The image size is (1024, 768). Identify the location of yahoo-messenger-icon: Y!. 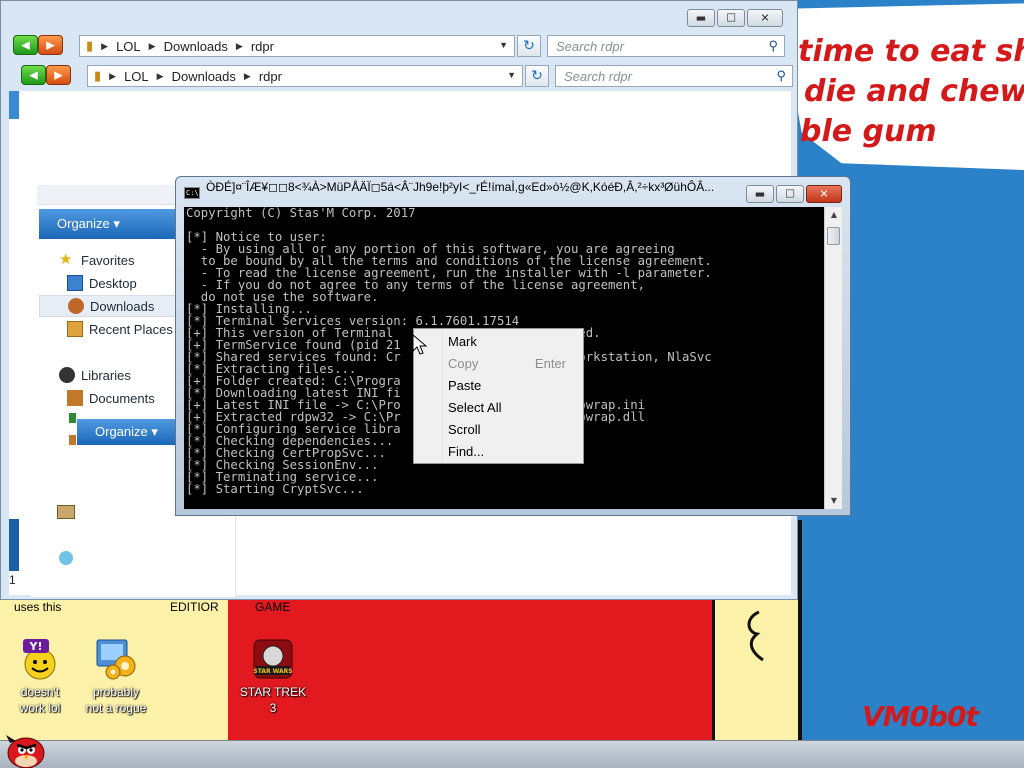
(40, 659).